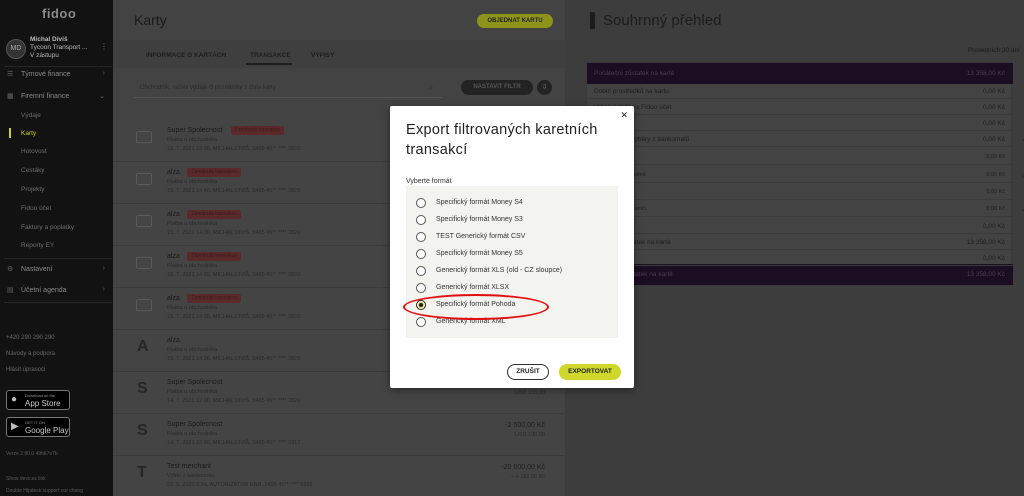 Image resolution: width=1024 pixels, height=496 pixels. Describe the element at coordinates (104, 46) in the screenshot. I see `kebab-menu-icon: ⋮` at that location.